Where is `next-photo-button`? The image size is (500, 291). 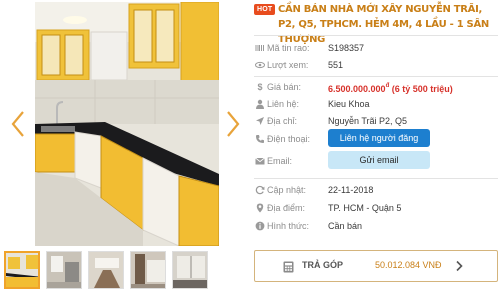
next-photo-button is located at coordinates (233, 124).